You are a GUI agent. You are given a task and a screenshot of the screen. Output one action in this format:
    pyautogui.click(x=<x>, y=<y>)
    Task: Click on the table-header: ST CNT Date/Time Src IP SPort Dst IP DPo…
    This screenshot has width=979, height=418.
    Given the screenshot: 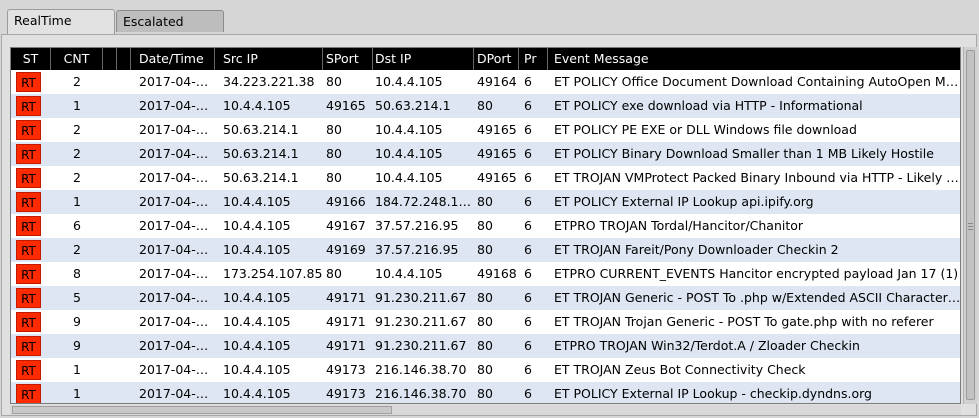 What is the action you would take?
    pyautogui.click(x=485, y=59)
    